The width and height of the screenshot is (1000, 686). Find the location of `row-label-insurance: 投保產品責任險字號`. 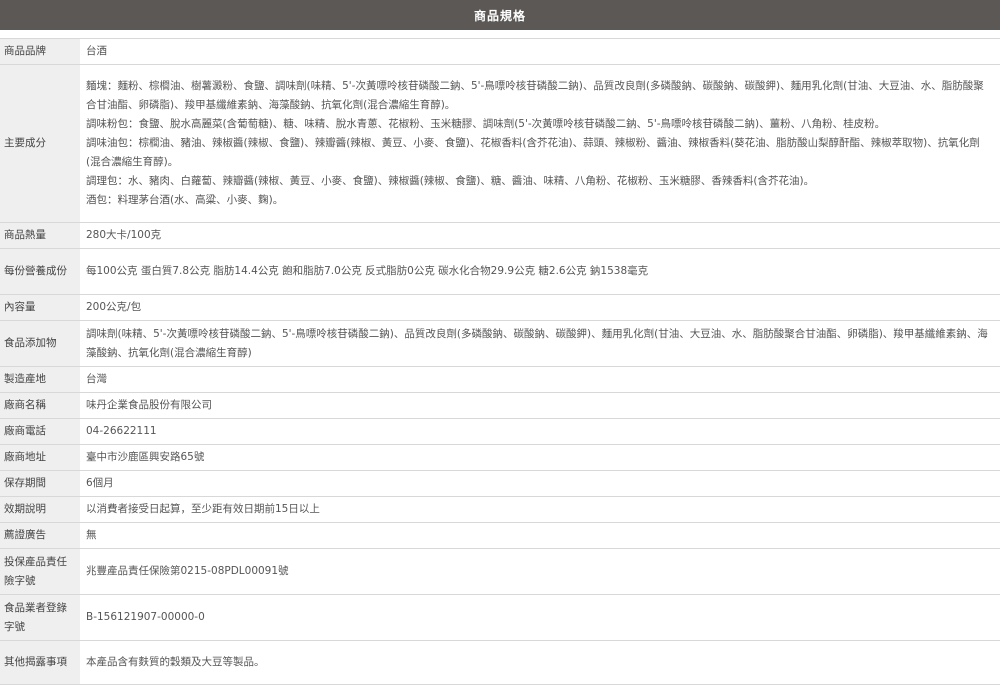

row-label-insurance: 投保產品責任險字號 is located at coordinates (40, 571).